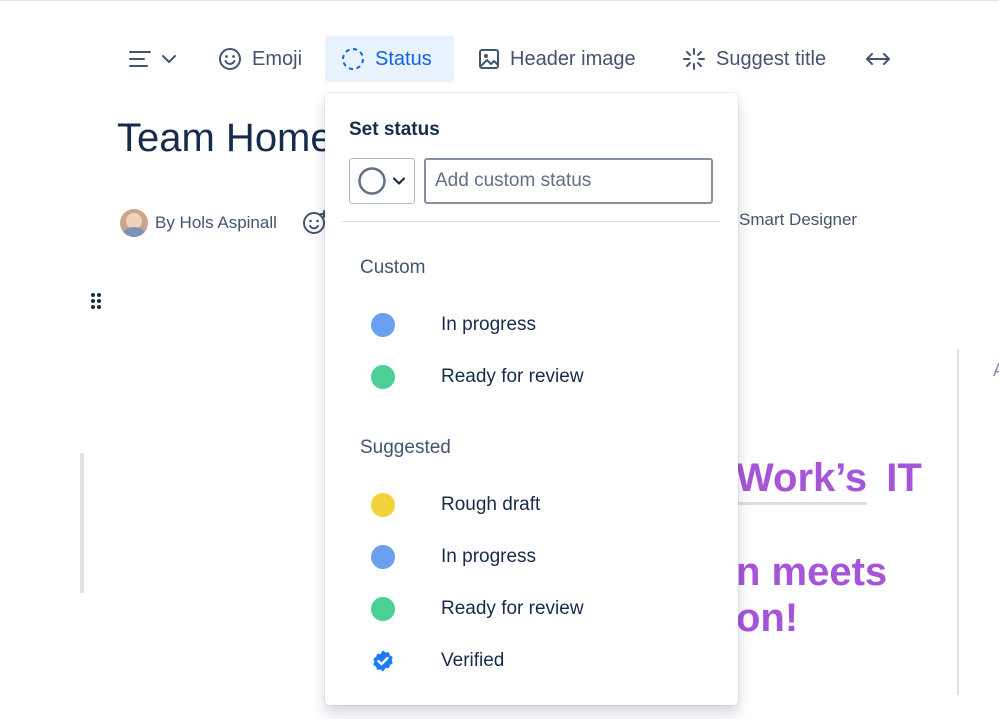 Image resolution: width=999 pixels, height=719 pixels. Describe the element at coordinates (694, 59) in the screenshot. I see `sparkle-burst-icon` at that location.